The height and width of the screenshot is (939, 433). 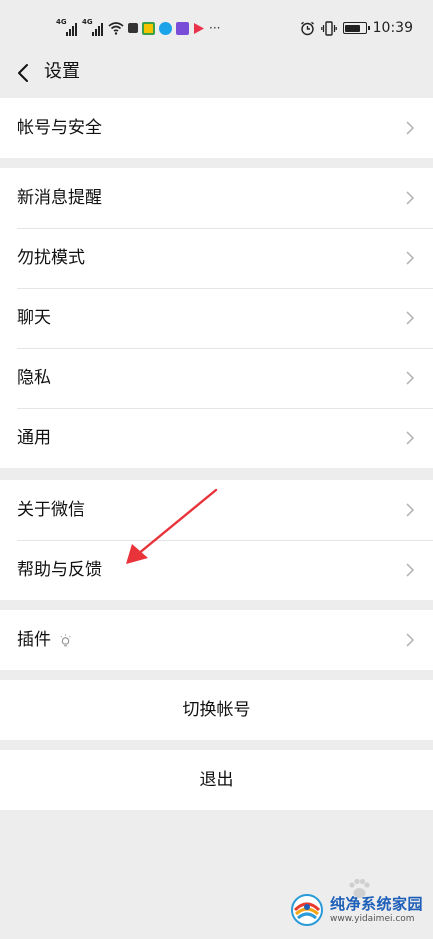 I want to click on nav-bar: 设置, so click(x=216, y=76).